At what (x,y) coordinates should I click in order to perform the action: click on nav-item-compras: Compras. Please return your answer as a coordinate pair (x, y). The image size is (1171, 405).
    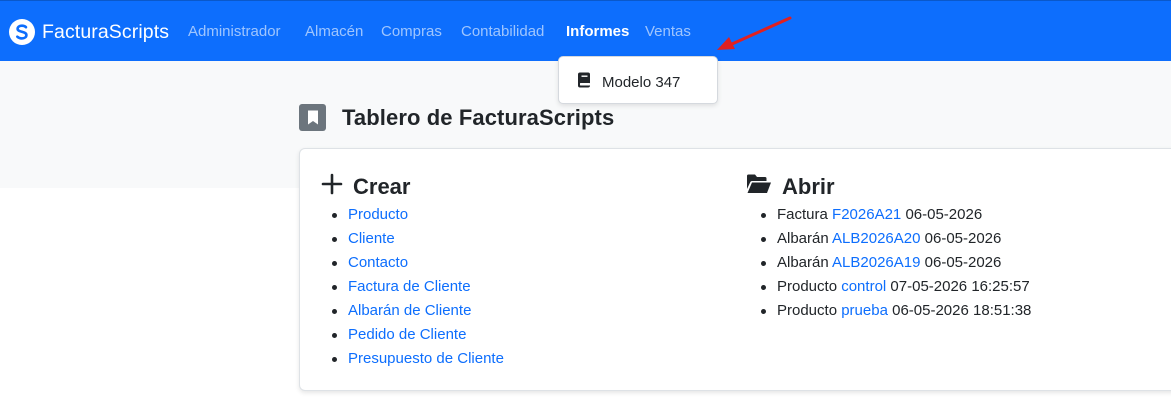
    Looking at the image, I should click on (411, 31).